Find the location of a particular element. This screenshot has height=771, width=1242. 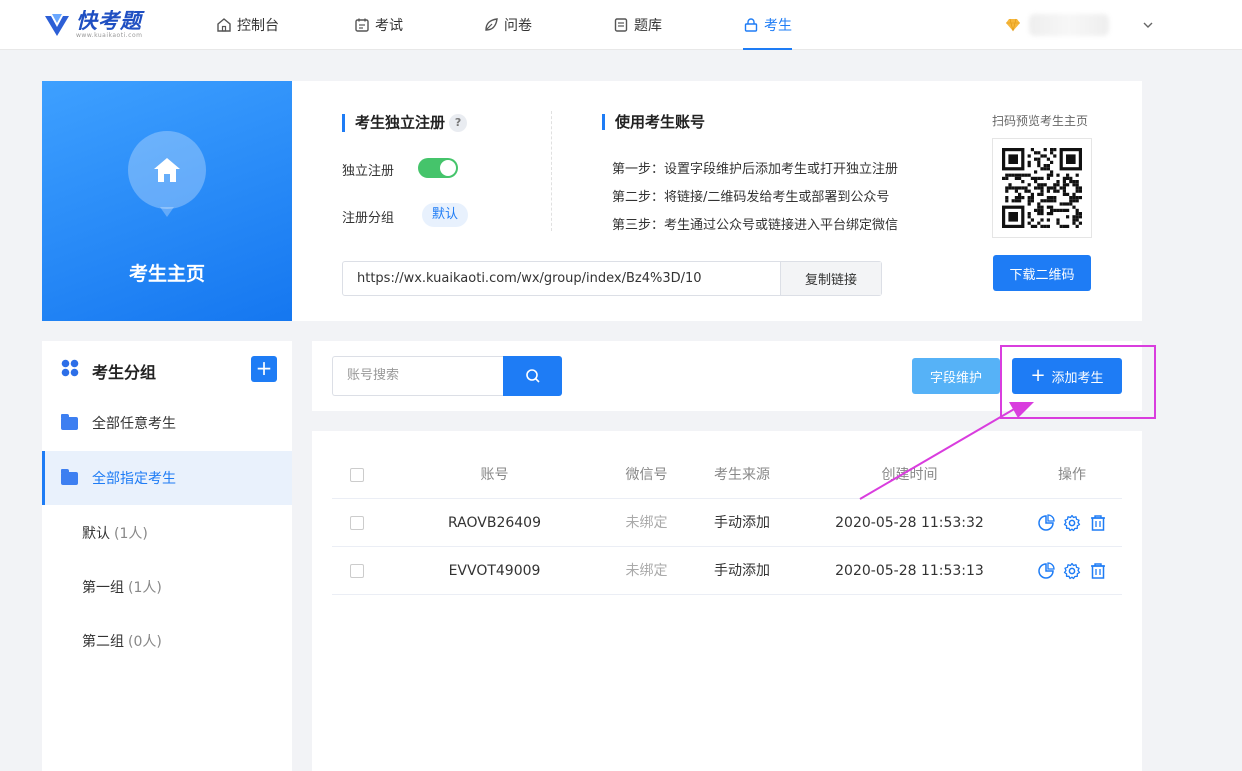

qr-code-image is located at coordinates (1042, 188).